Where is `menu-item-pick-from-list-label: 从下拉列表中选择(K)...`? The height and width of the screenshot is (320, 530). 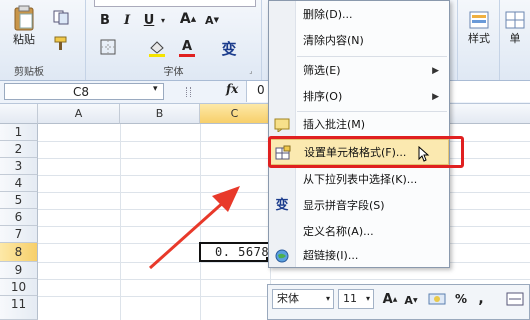 menu-item-pick-from-list-label: 从下拉列表中选择(K)... is located at coordinates (360, 179).